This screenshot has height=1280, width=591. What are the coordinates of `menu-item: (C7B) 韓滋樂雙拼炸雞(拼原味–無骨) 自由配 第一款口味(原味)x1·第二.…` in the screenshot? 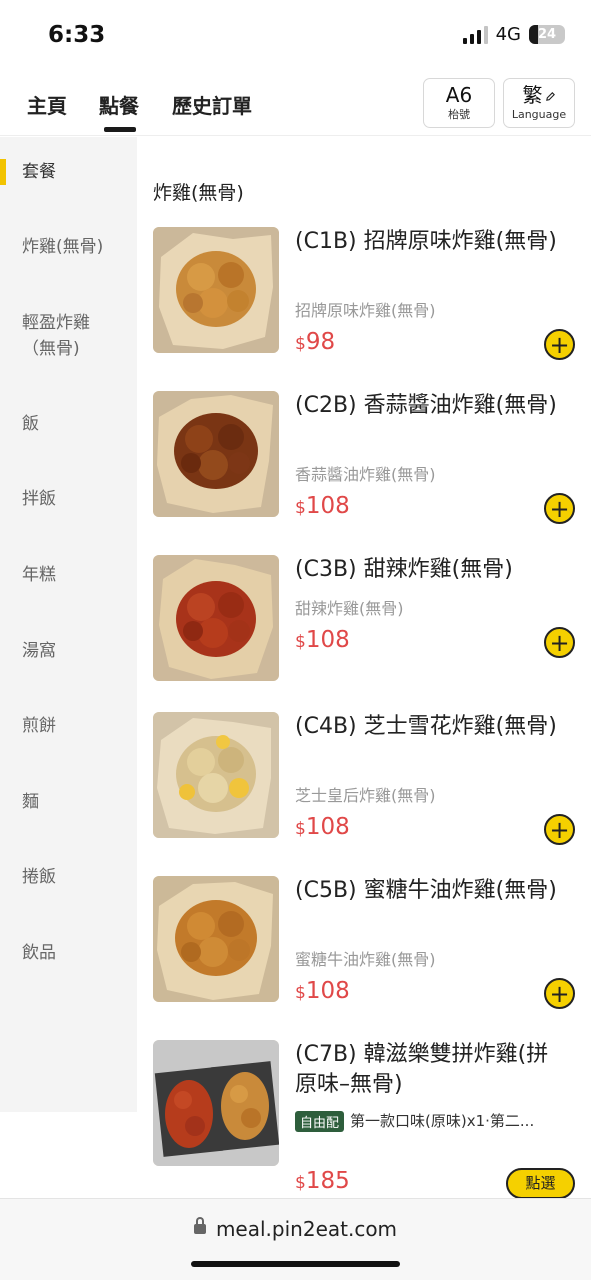 It's located at (295, 1119).